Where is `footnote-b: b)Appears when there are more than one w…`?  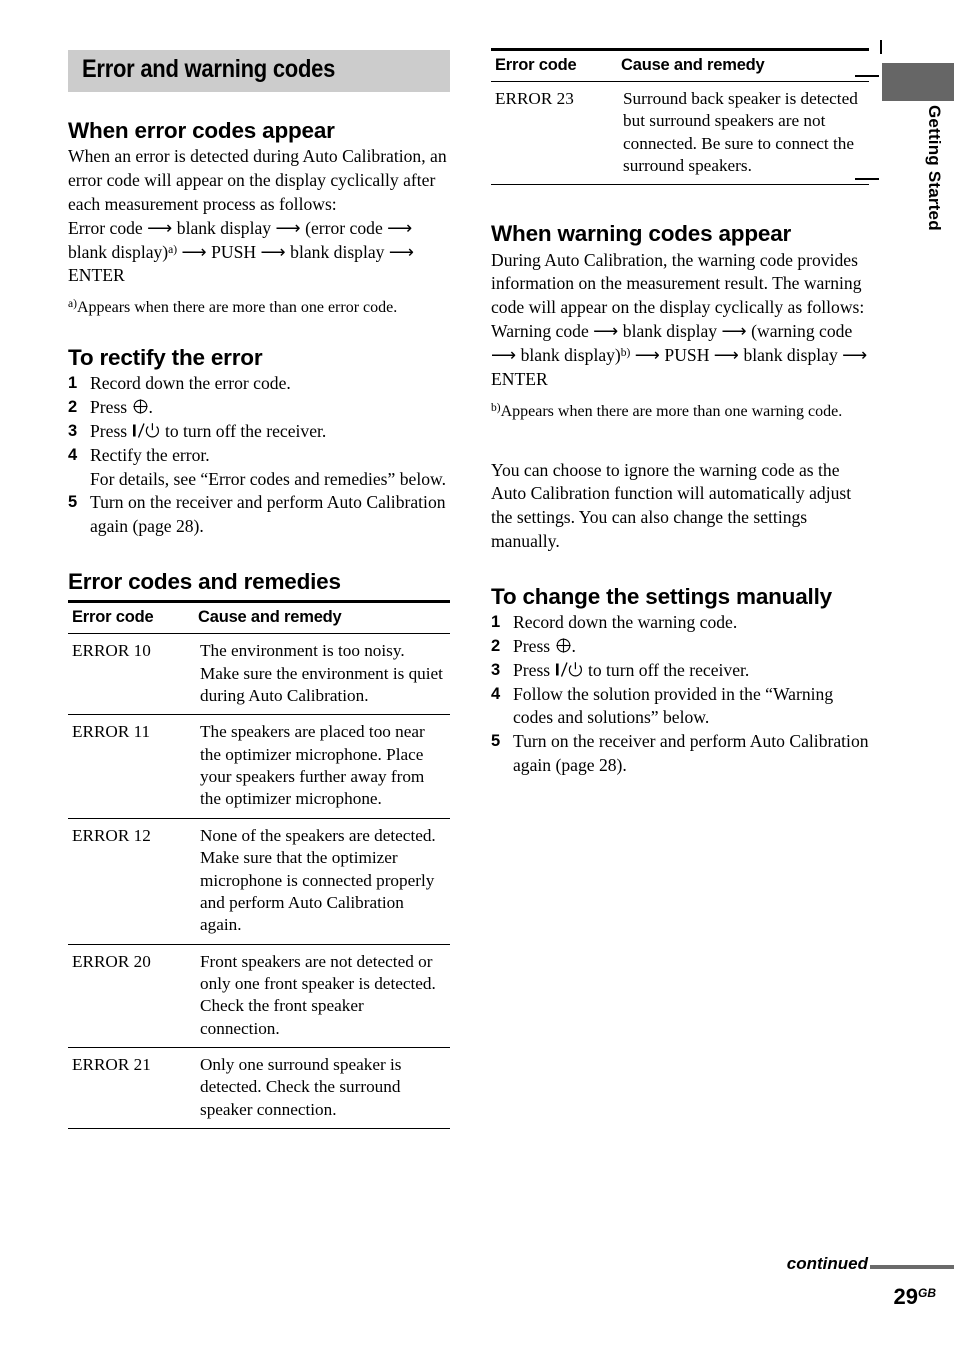 footnote-b: b)Appears when there are more than one w… is located at coordinates (680, 412).